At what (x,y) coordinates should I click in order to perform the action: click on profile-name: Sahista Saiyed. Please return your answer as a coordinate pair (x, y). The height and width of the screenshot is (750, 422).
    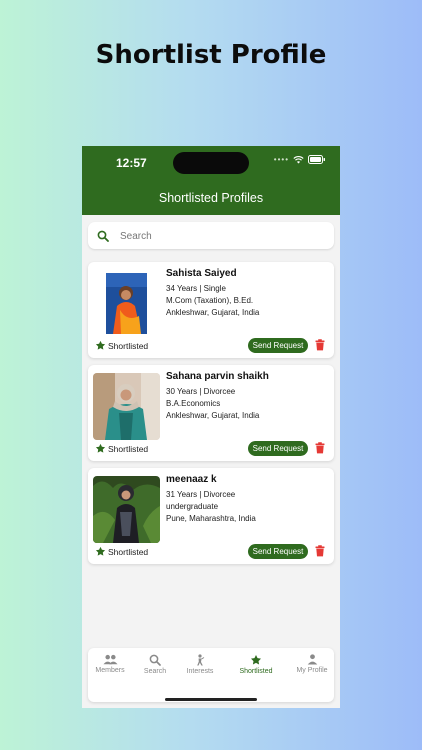
    Looking at the image, I should click on (201, 273).